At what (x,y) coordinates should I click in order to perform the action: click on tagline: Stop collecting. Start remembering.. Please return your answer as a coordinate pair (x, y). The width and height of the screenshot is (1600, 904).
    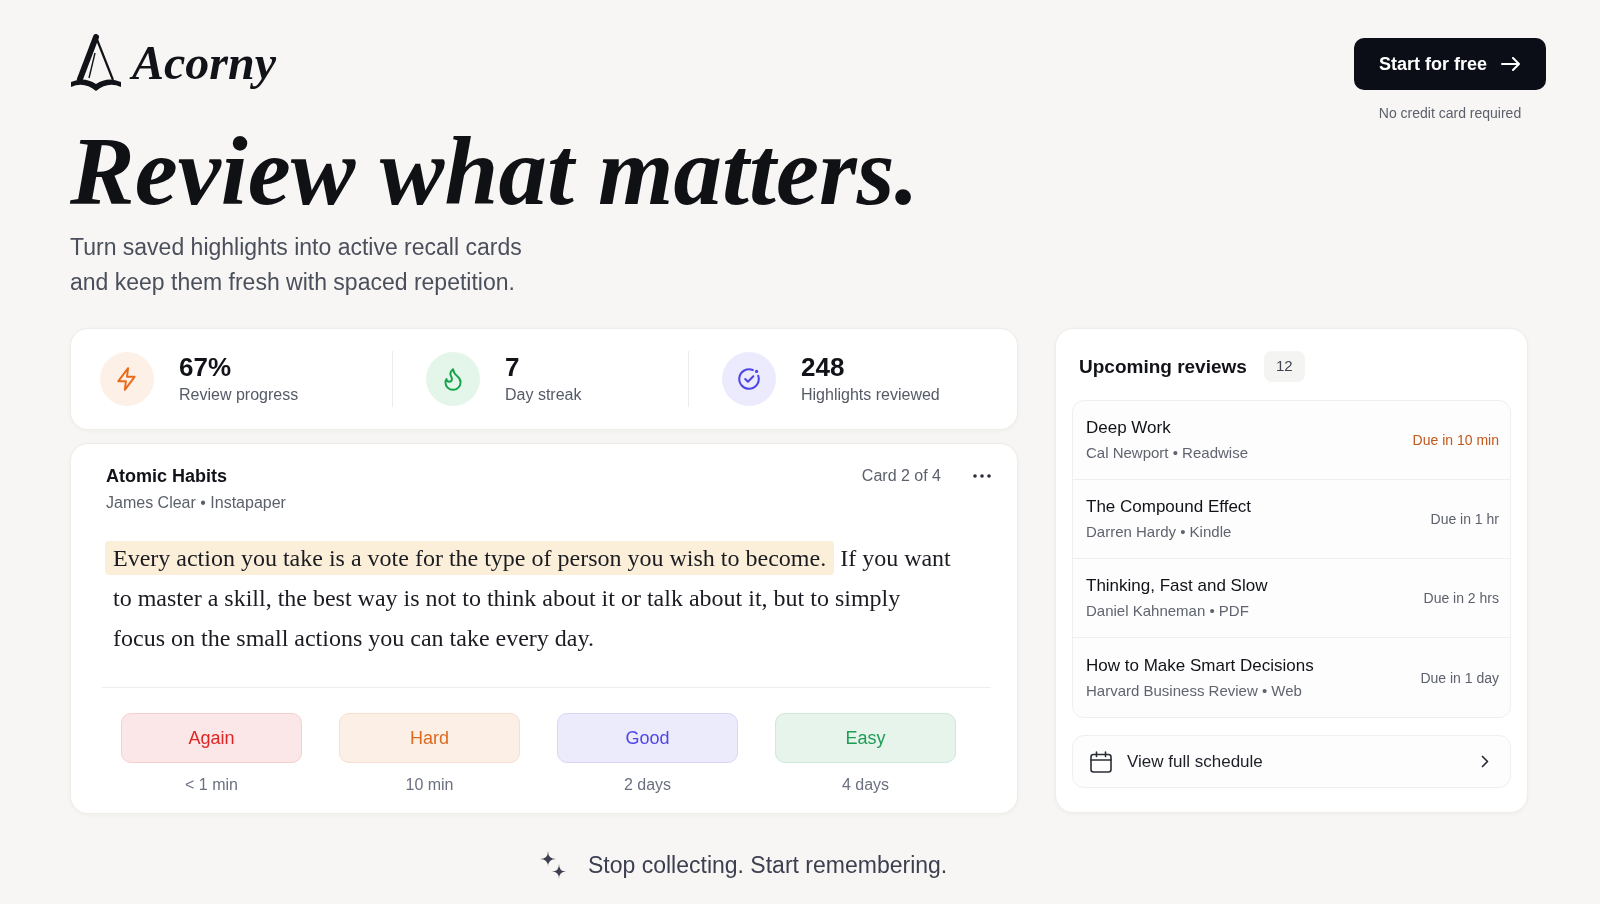
    Looking at the image, I should click on (768, 865).